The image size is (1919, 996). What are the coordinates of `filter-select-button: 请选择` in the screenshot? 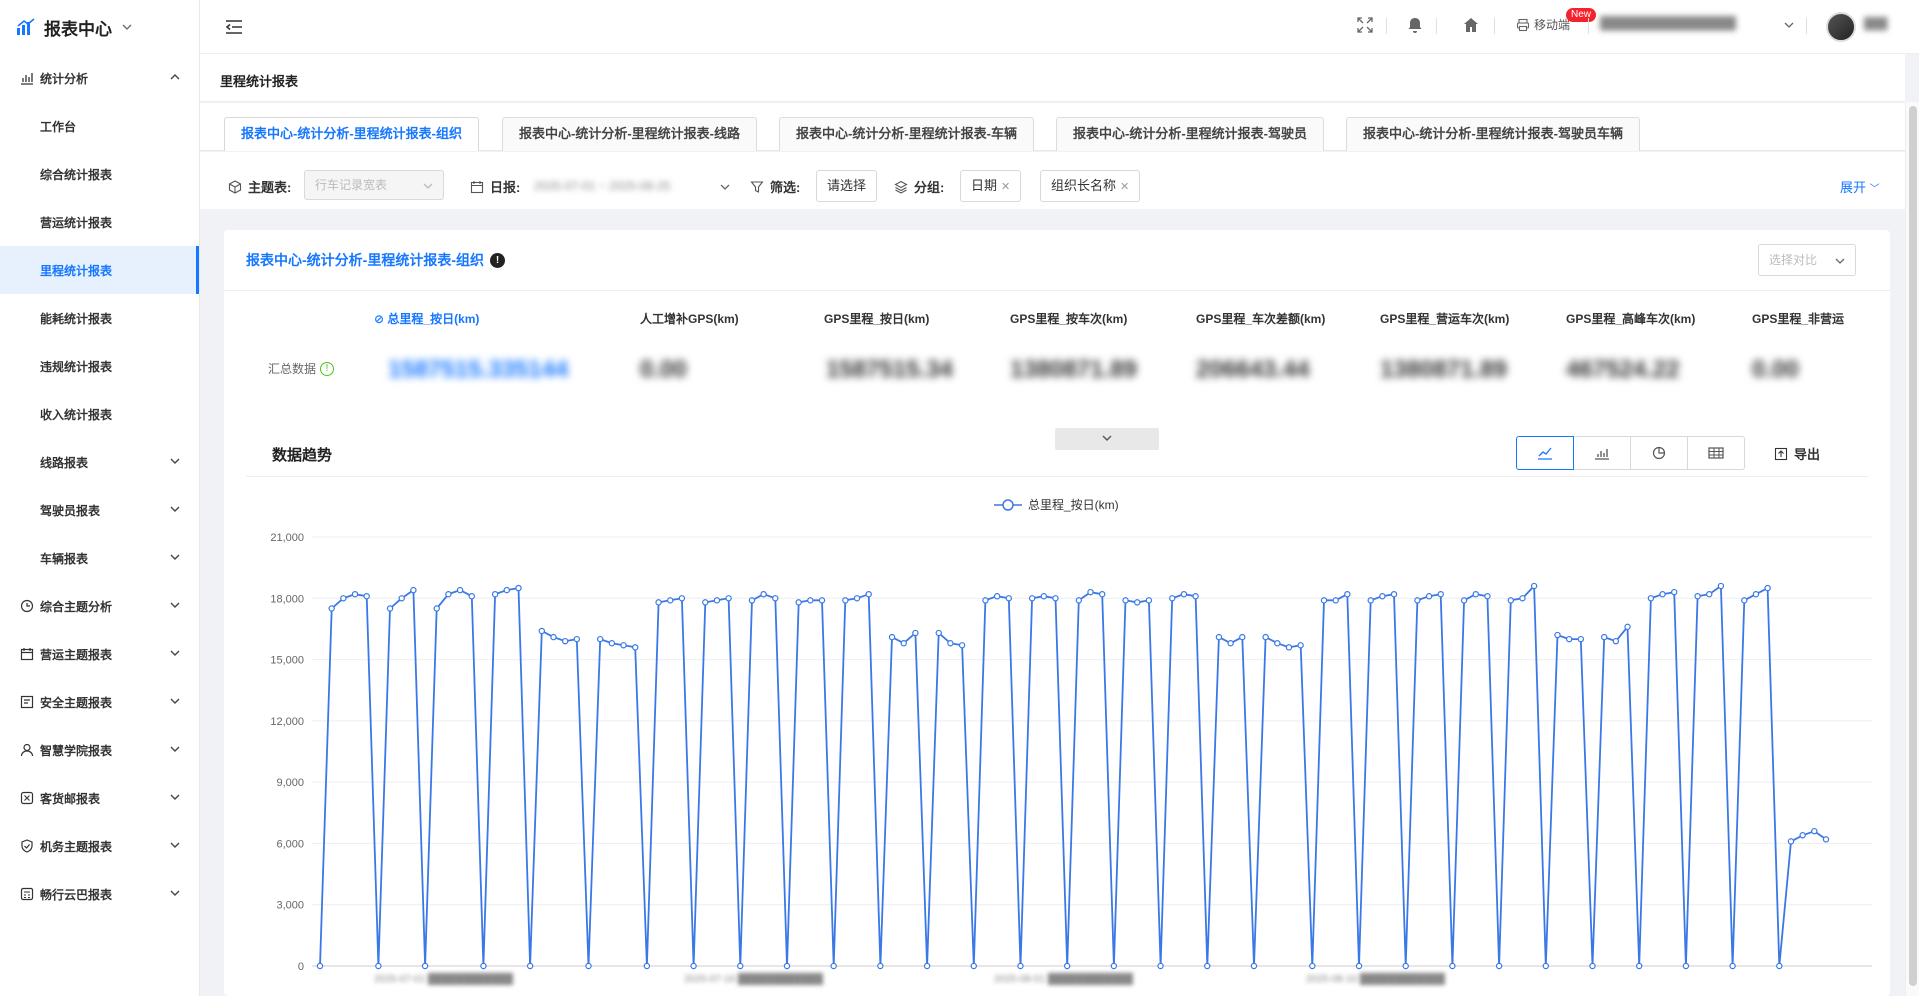 It's located at (847, 186).